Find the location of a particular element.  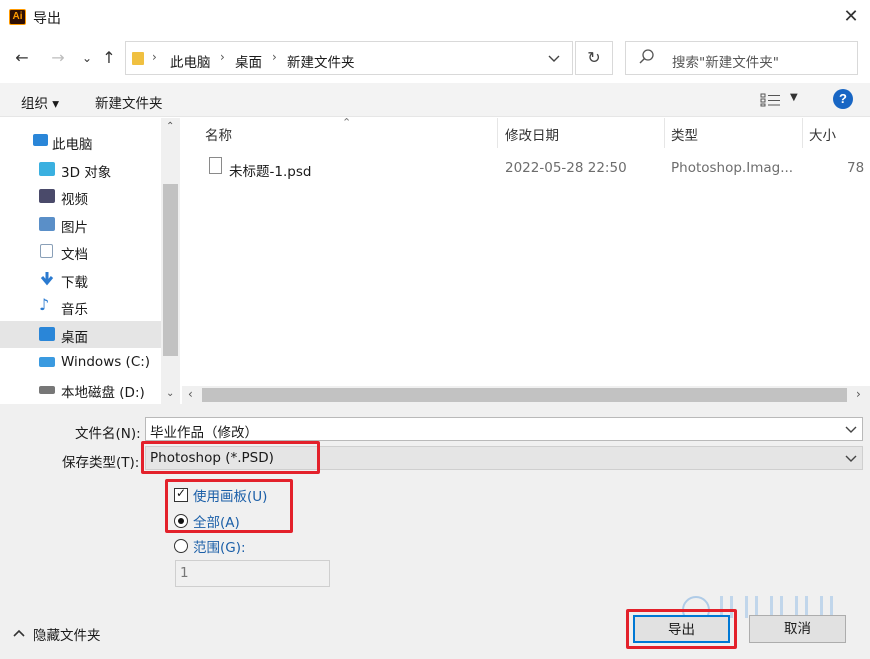

hide-folders-toggle: 隐藏文件夹 is located at coordinates (67, 634).